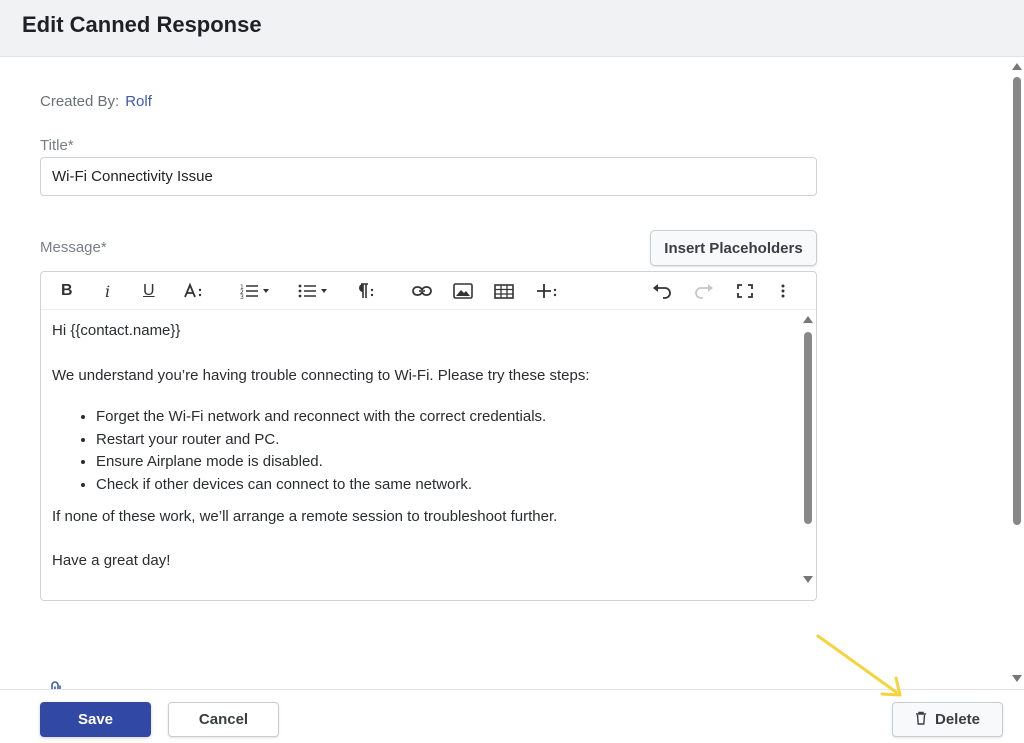 This screenshot has width=1024, height=743. I want to click on paragraph-icon, so click(365, 291).